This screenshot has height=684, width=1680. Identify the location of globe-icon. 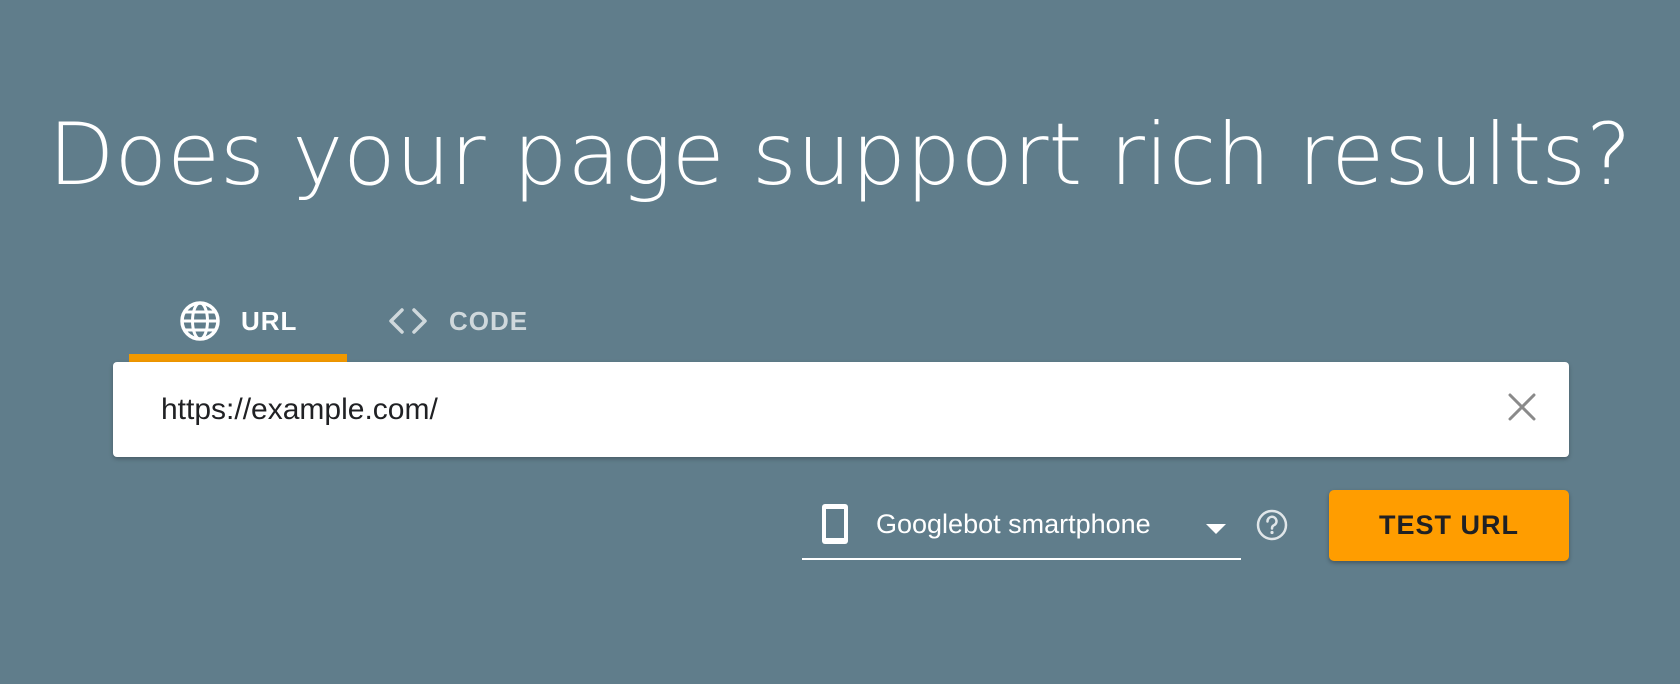
(200, 321).